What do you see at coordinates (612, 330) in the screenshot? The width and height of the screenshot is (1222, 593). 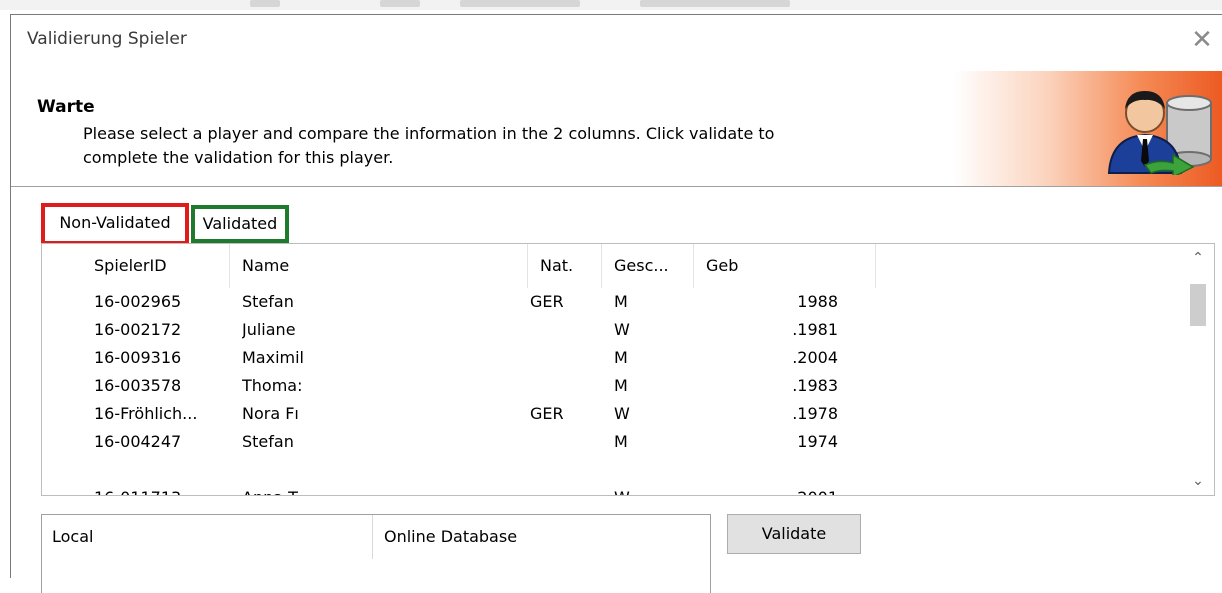 I see `table-row: 16-002172 Juliane W .1981` at bounding box center [612, 330].